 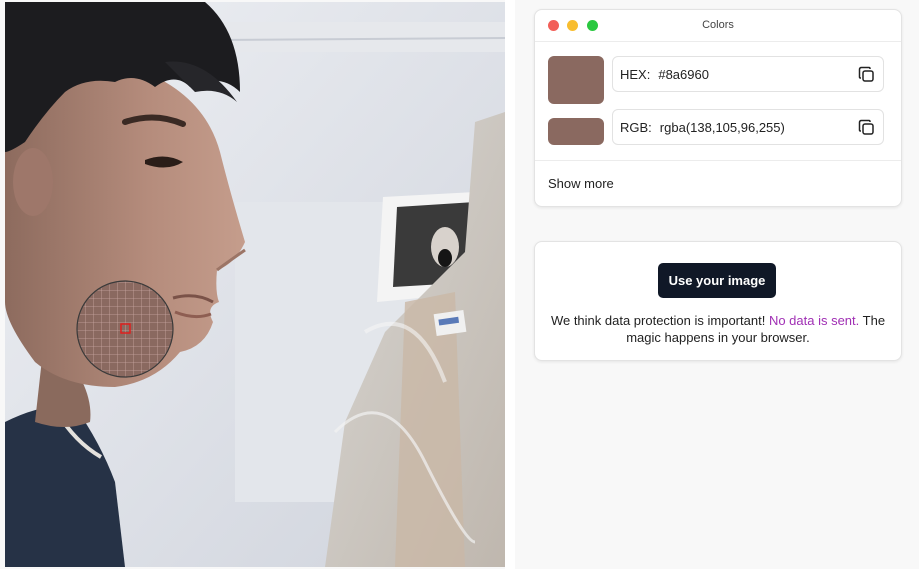 I want to click on hex-value: #8a6960, so click(x=683, y=74).